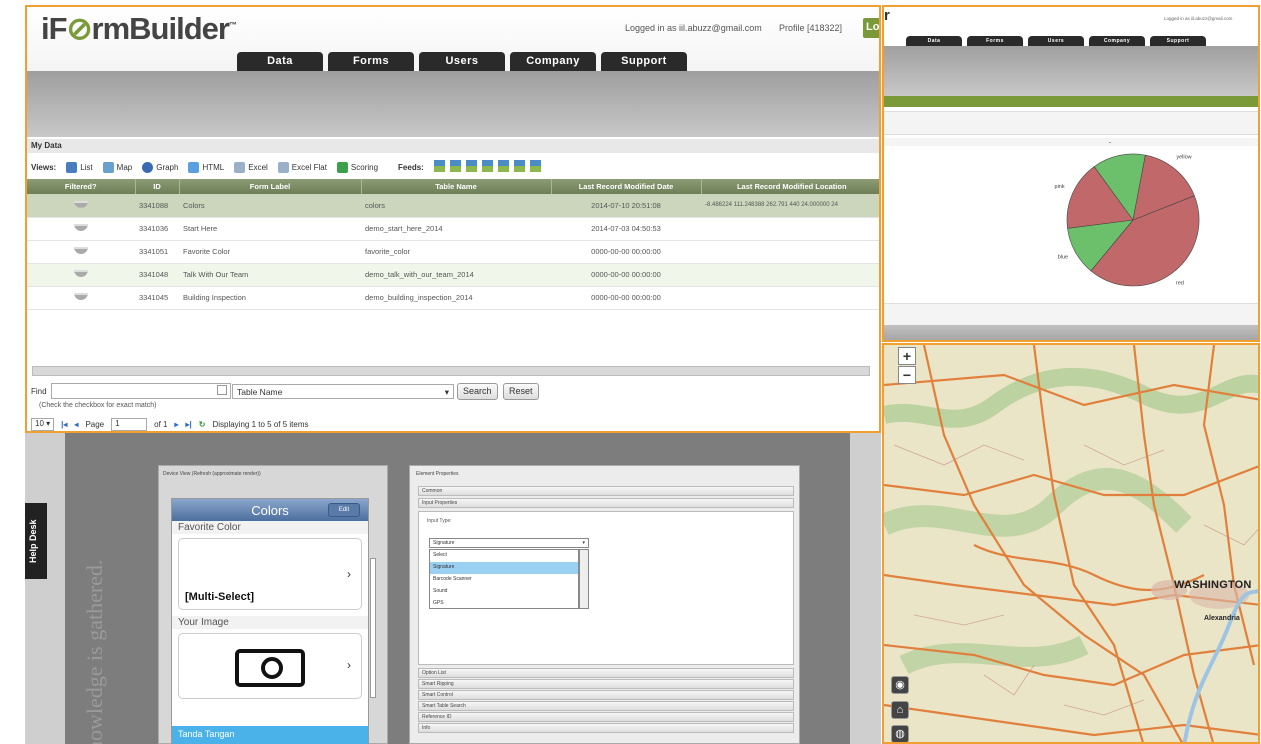 Image resolution: width=1261 pixels, height=744 pixels. Describe the element at coordinates (1071, 123) in the screenshot. I see `chart-toolbar` at that location.